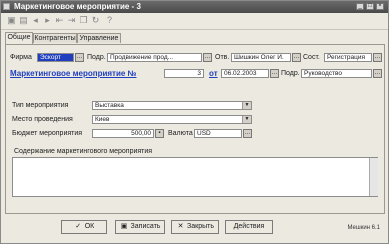  What do you see at coordinates (363, 228) in the screenshot?
I see `version-label: Мешкин 6.1` at bounding box center [363, 228].